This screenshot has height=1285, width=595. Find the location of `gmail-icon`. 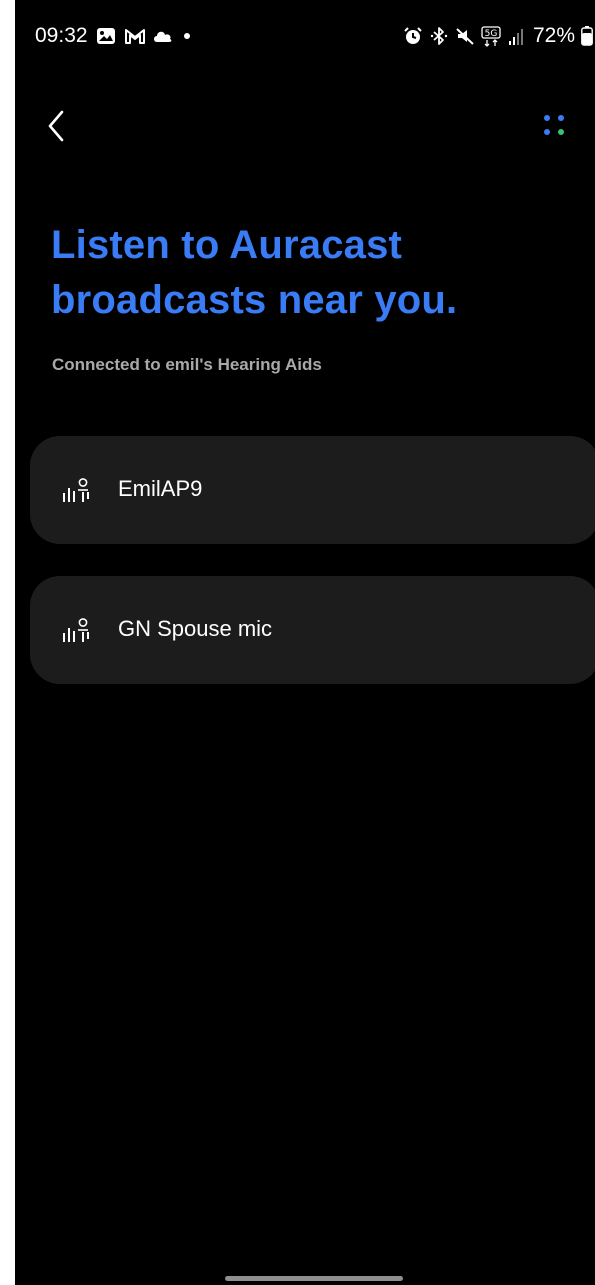

gmail-icon is located at coordinates (134, 36).